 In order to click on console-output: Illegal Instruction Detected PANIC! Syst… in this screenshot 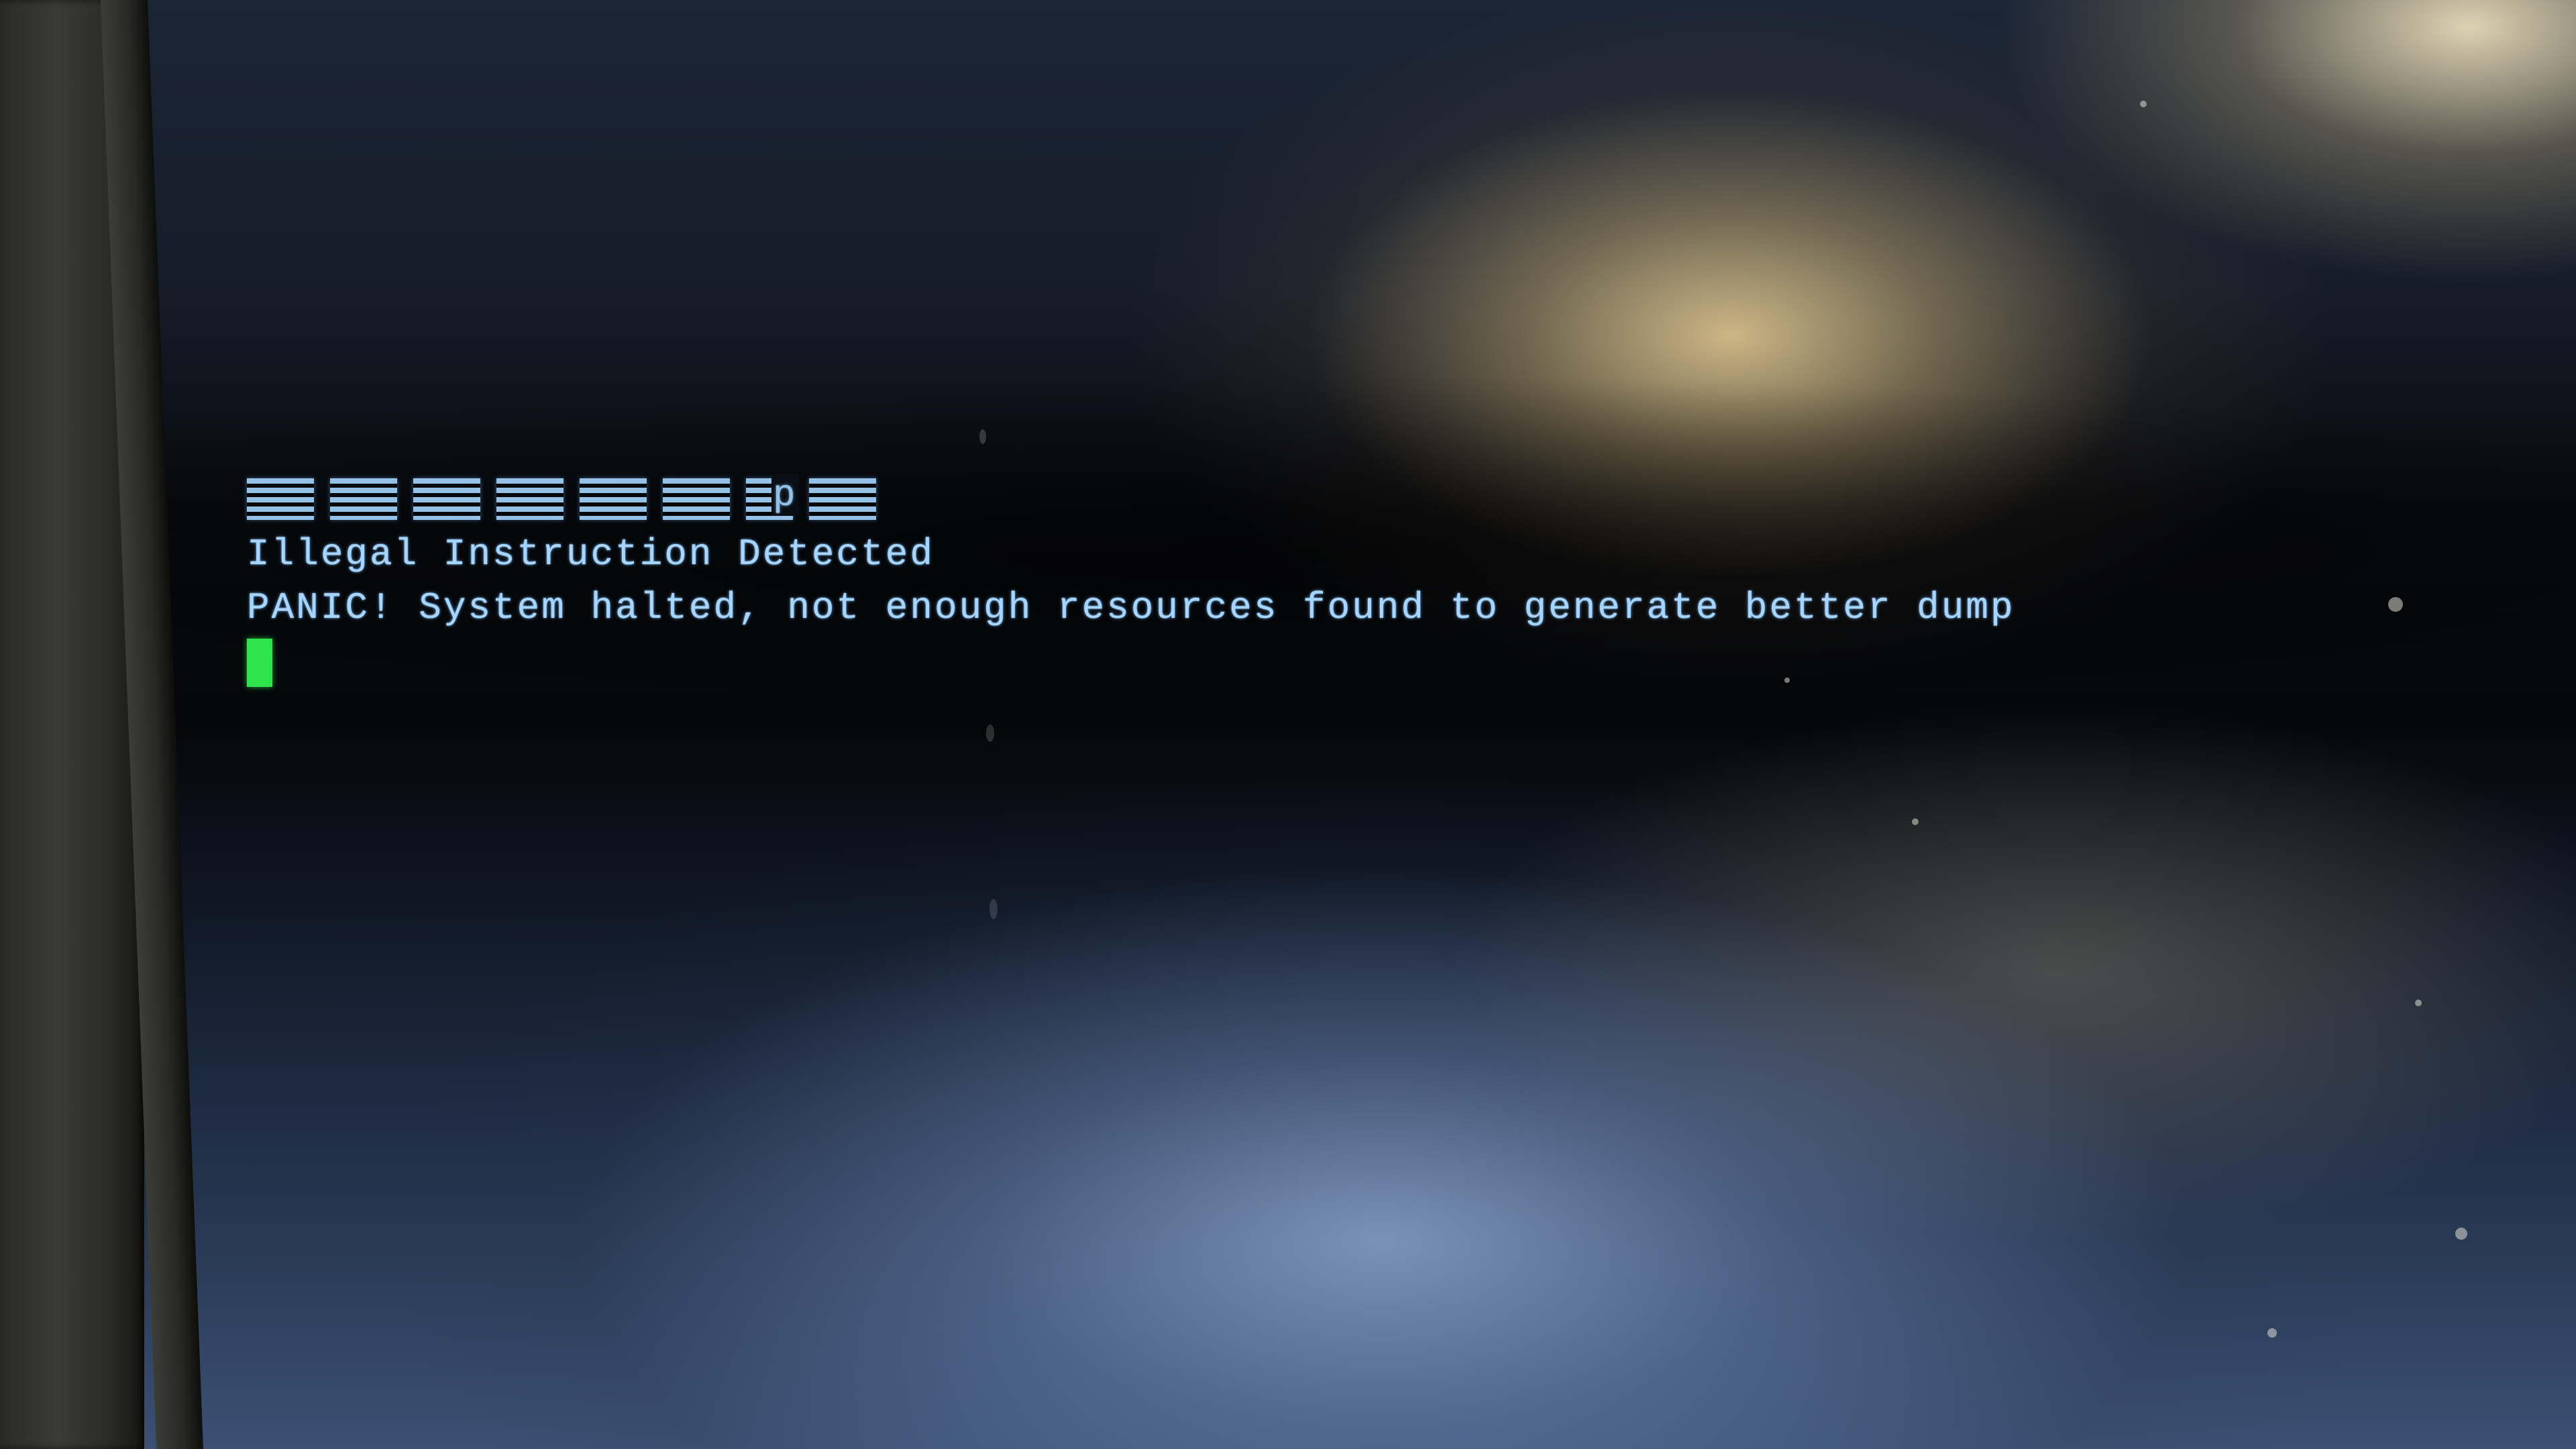, I will do `click(1131, 580)`.